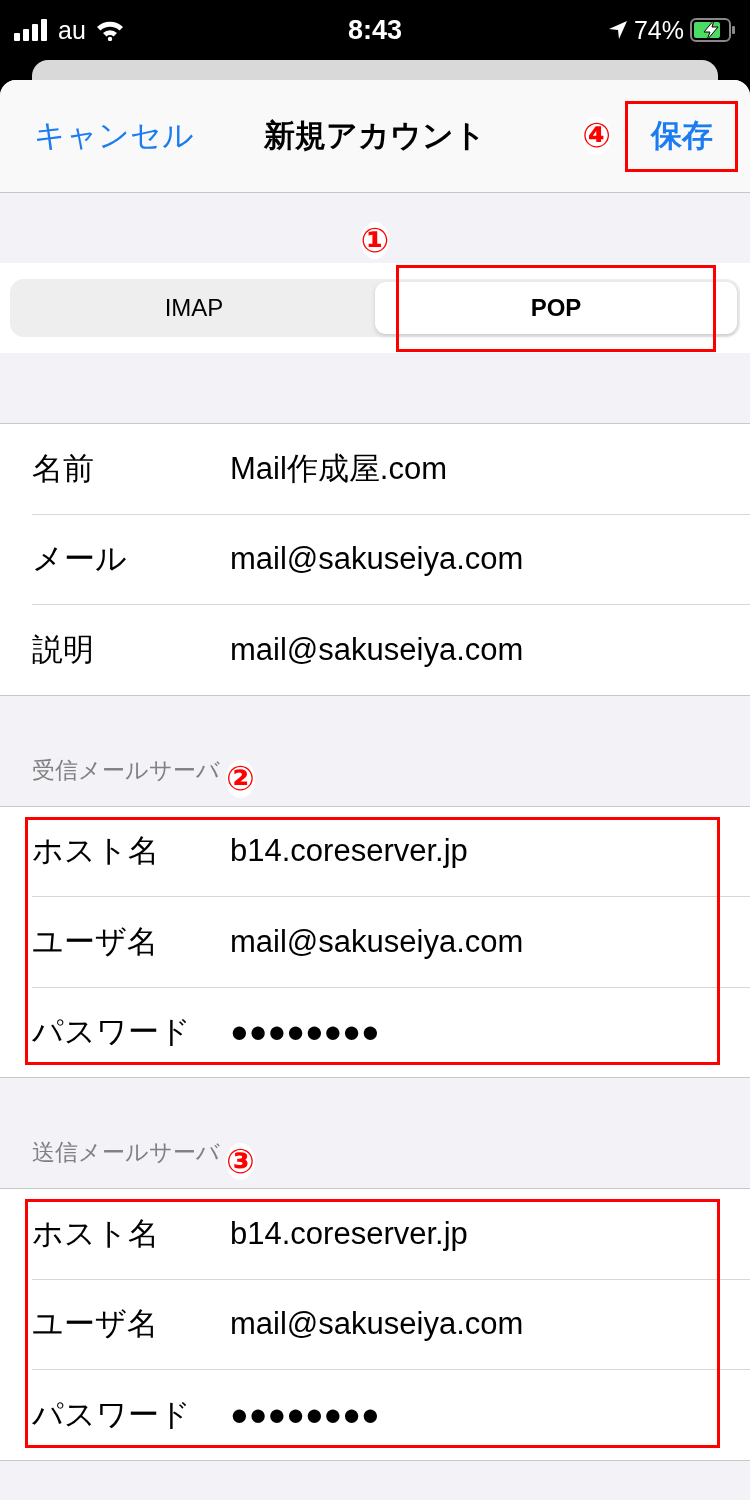 This screenshot has width=750, height=1500. I want to click on field-value: Mail作成屋.com, so click(338, 468).